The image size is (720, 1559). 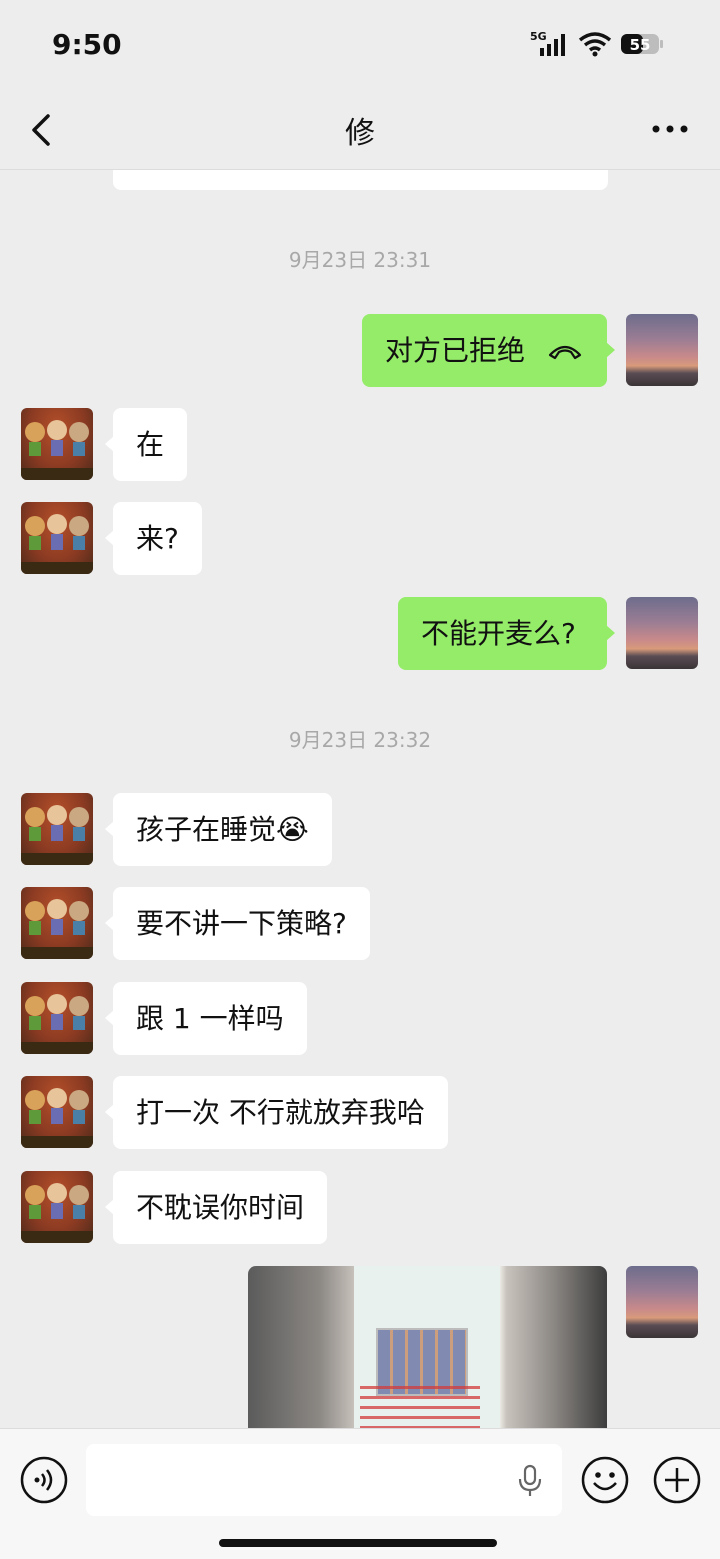 I want to click on call-rejected-text: 对方已拒绝, so click(x=455, y=350).